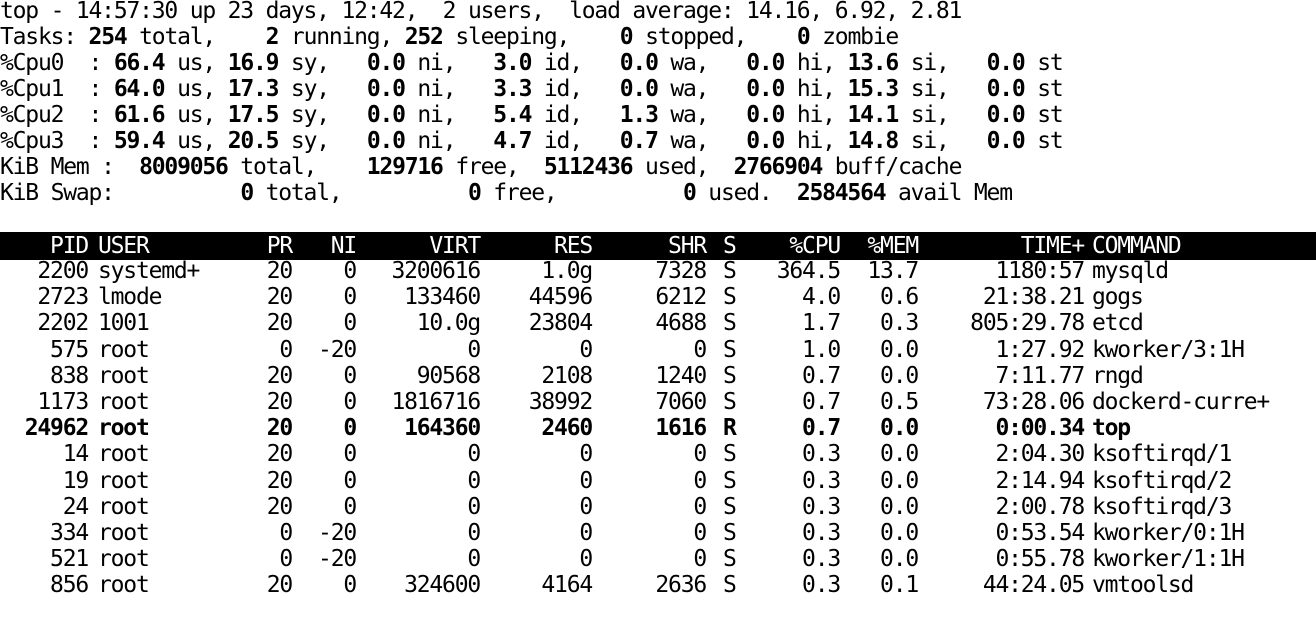  I want to click on process-virt: 0, so click(474, 349).